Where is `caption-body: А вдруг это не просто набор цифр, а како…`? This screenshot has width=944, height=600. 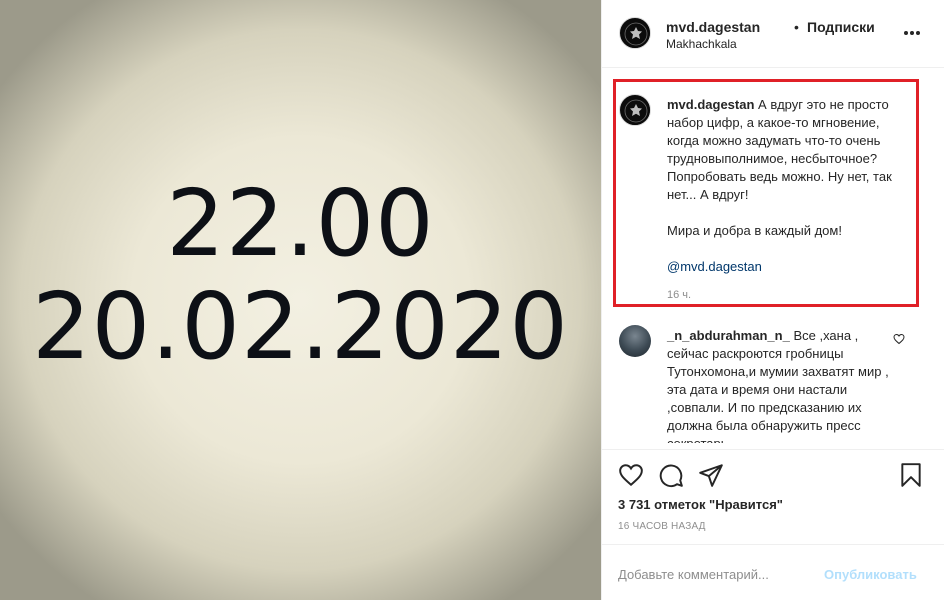 caption-body: А вдруг это не просто набор цифр, а како… is located at coordinates (779, 149).